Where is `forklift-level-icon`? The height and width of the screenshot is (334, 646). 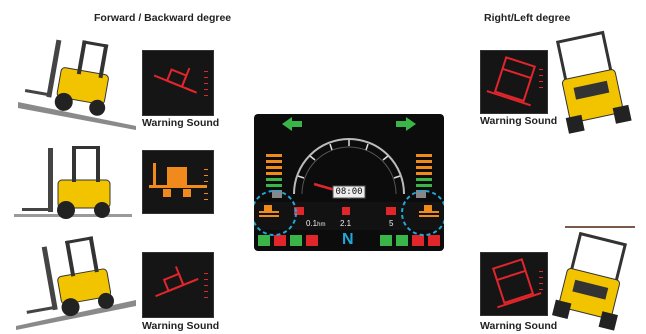 forklift-level-icon is located at coordinates (178, 181).